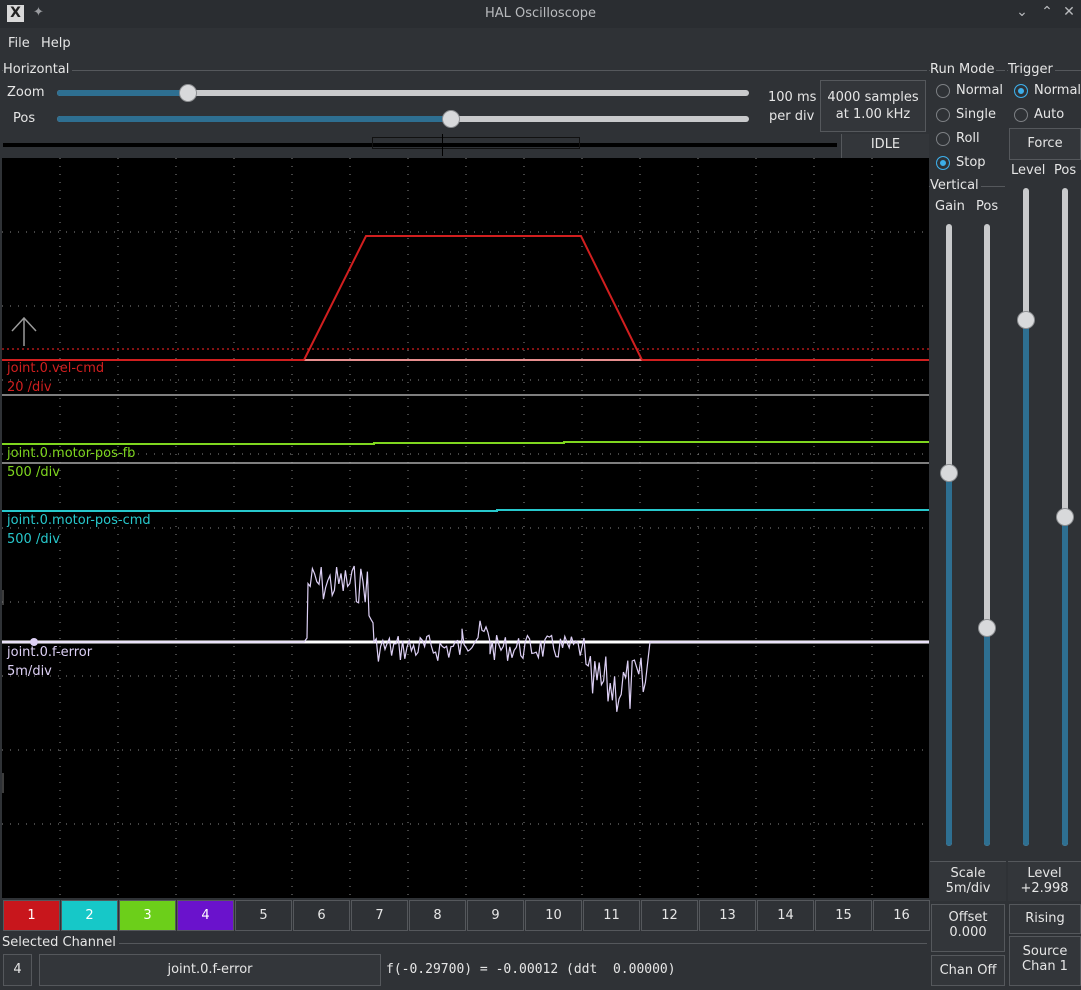  What do you see at coordinates (669, 915) in the screenshot?
I see `channel-button-12: 12` at bounding box center [669, 915].